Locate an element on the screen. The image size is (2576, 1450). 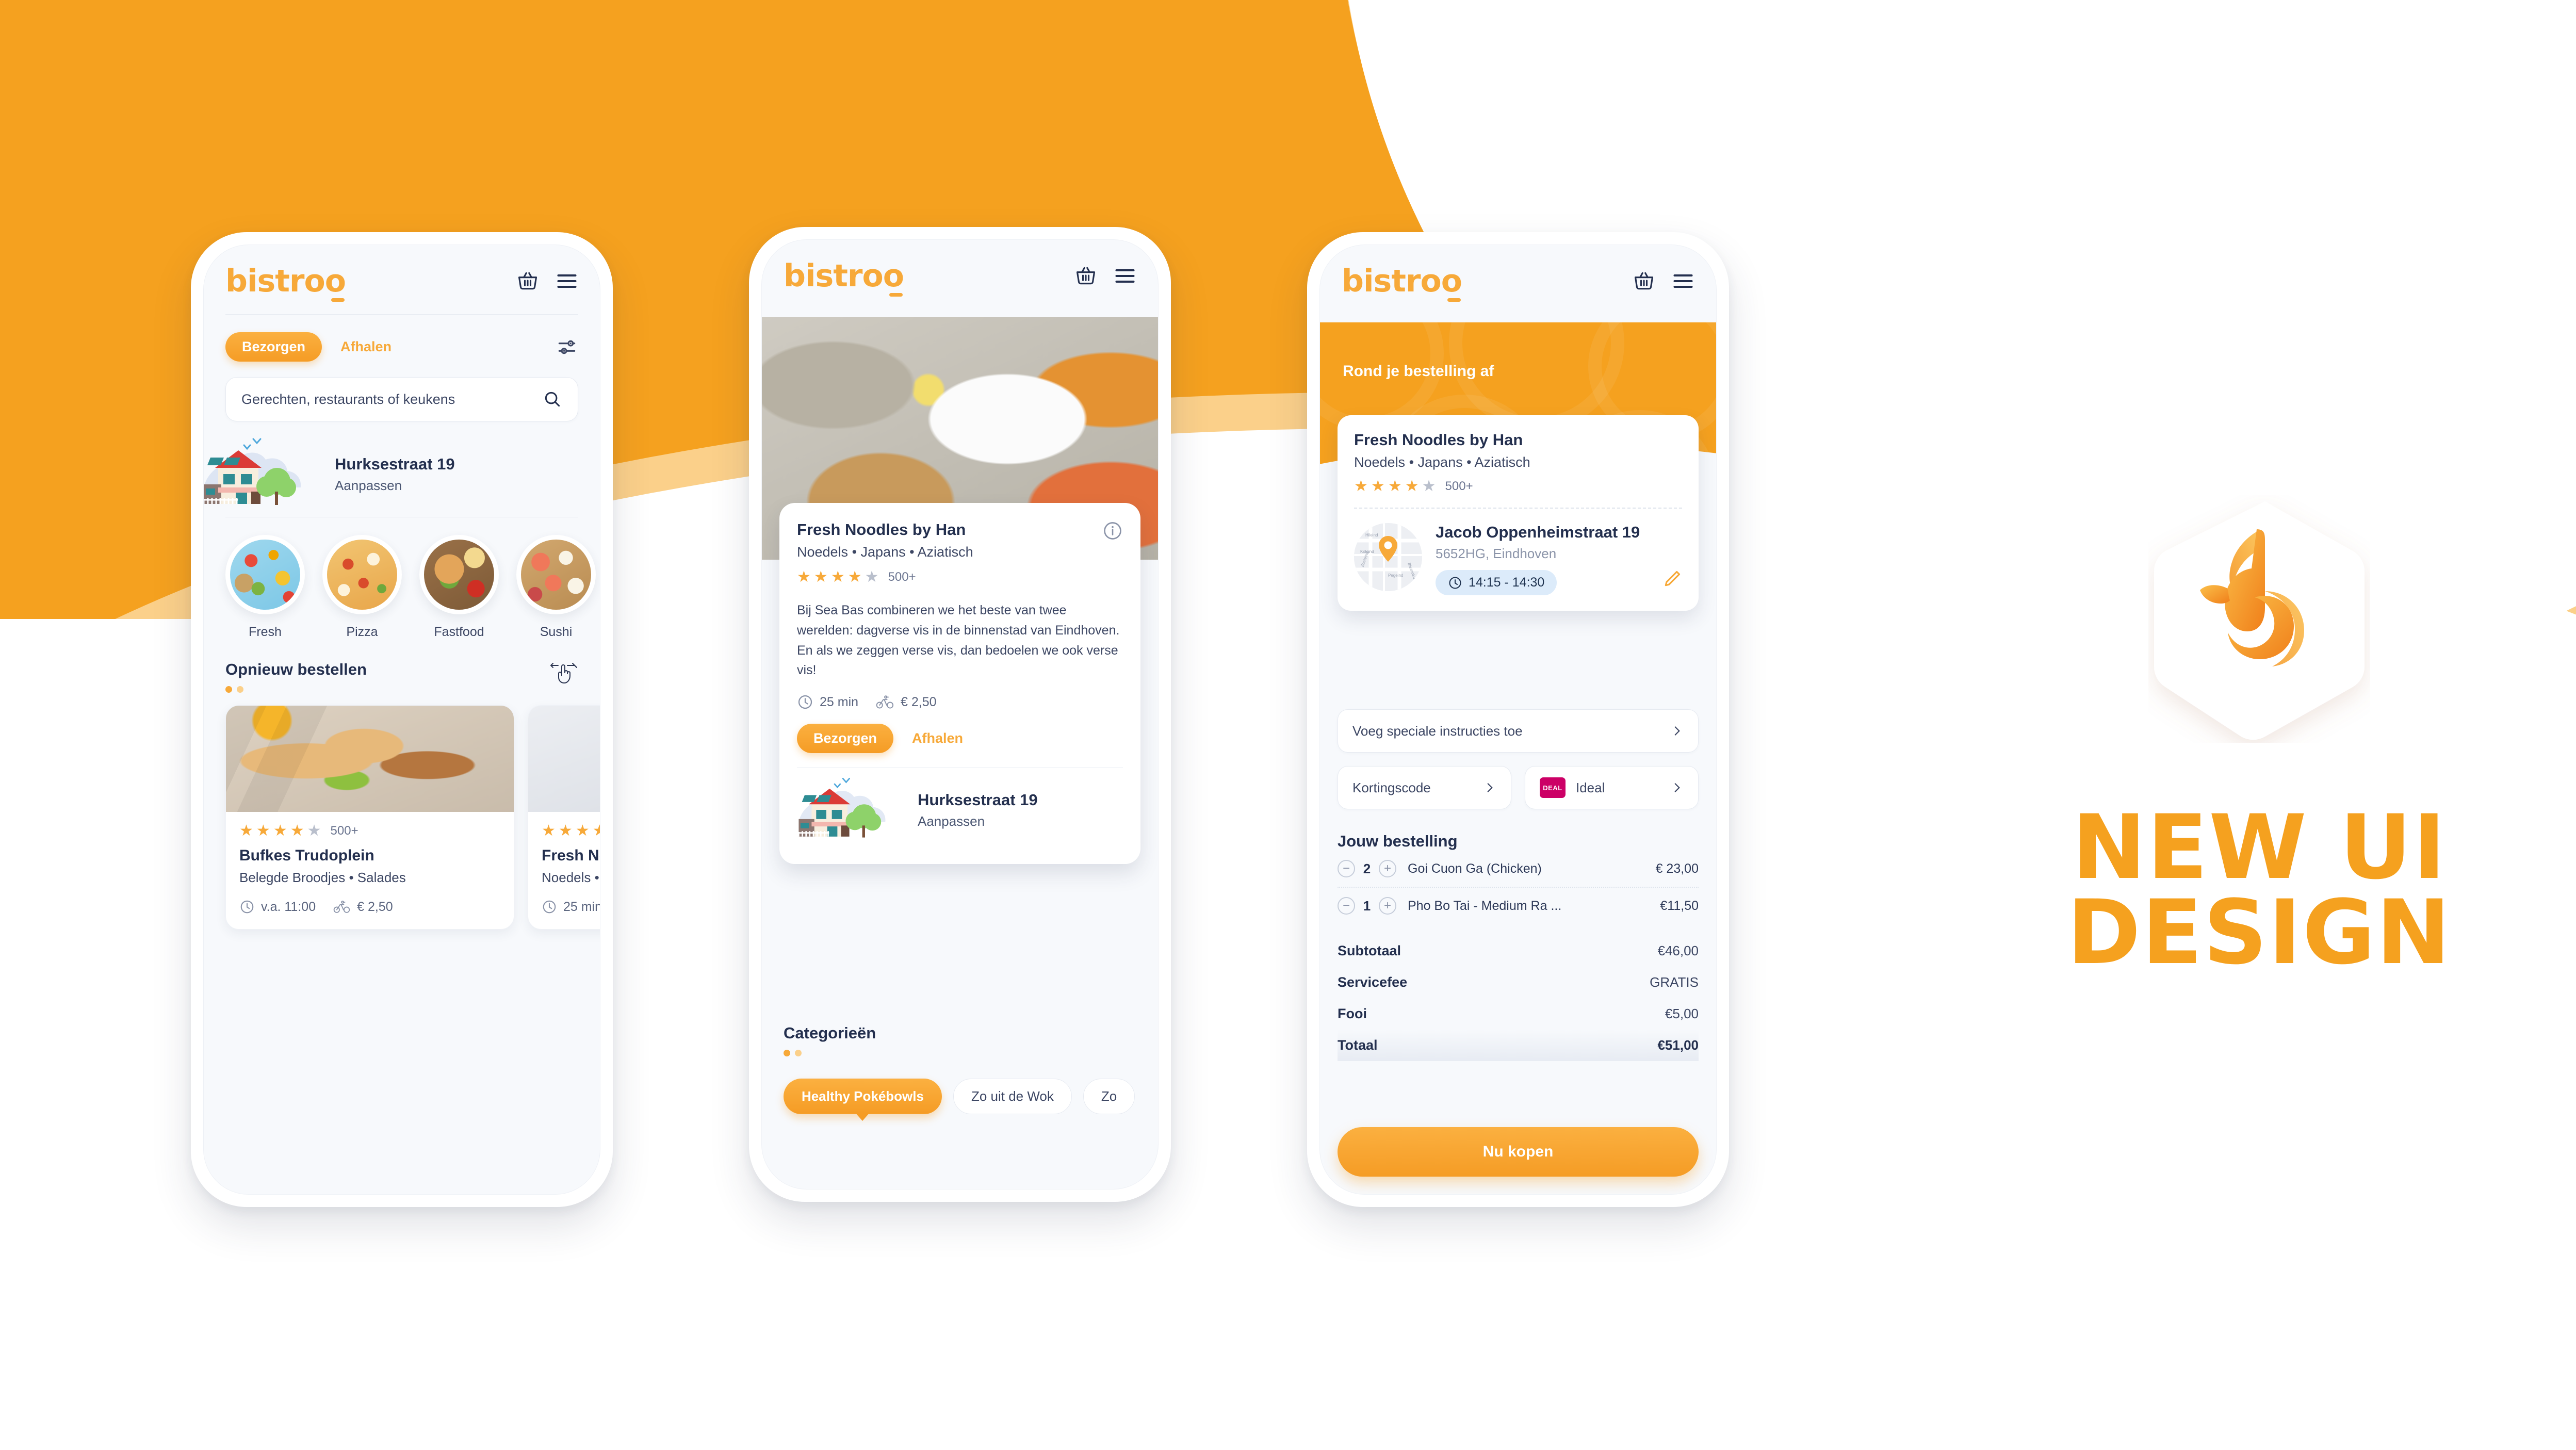
clock-icon is located at coordinates (1455, 583).